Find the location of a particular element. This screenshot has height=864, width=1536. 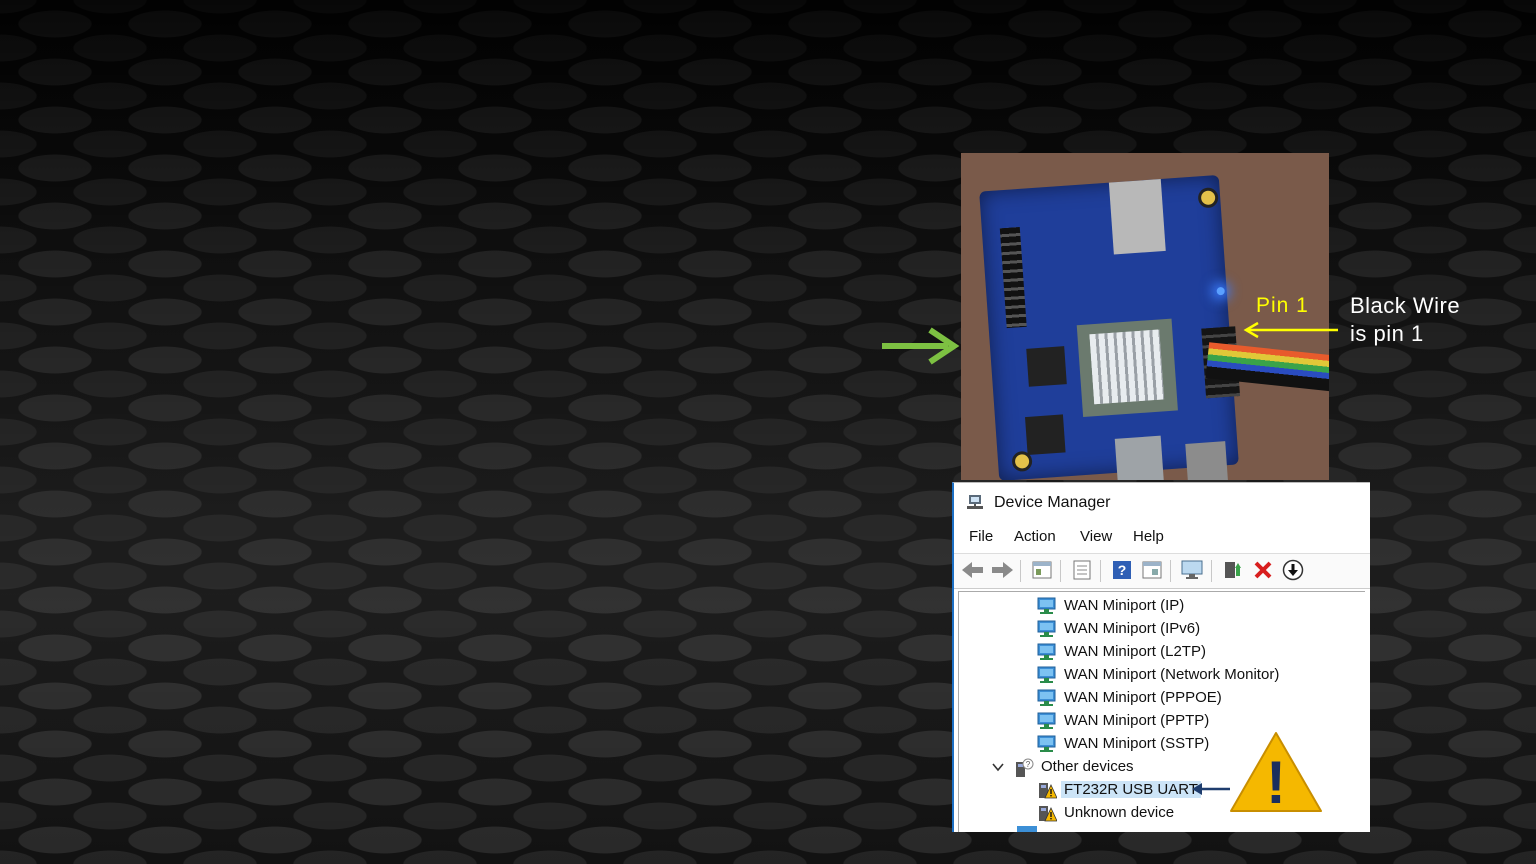

gpio-header is located at coordinates (1013, 277).